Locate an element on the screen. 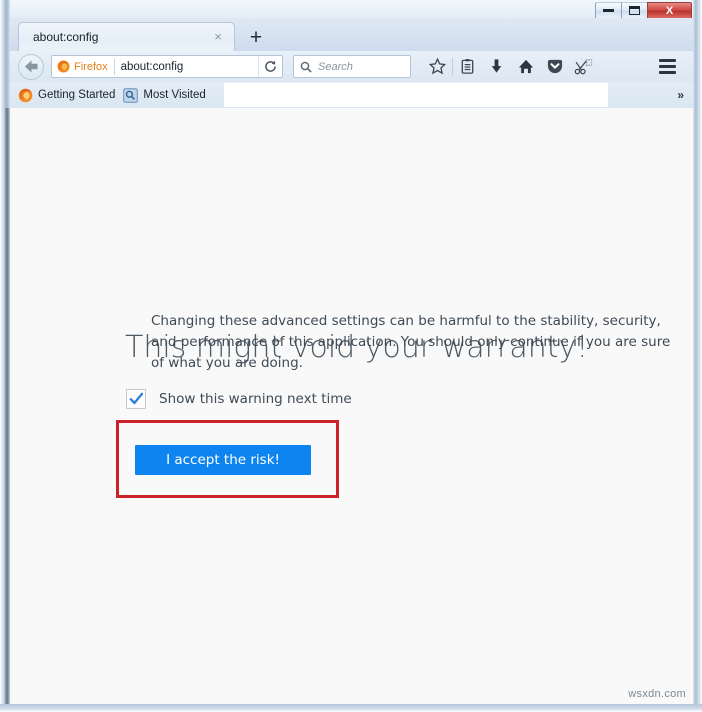 Image resolution: width=702 pixels, height=712 pixels. clip-scissors-icon is located at coordinates (583, 67).